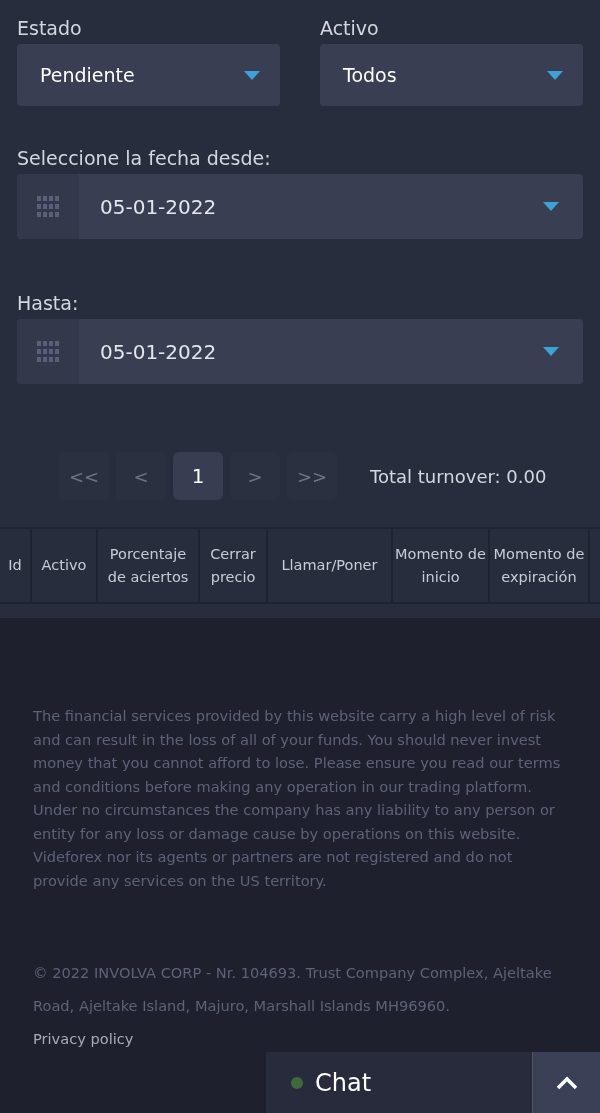 Image resolution: width=600 pixels, height=1113 pixels. I want to click on field-label: Hasta:, so click(48, 303).